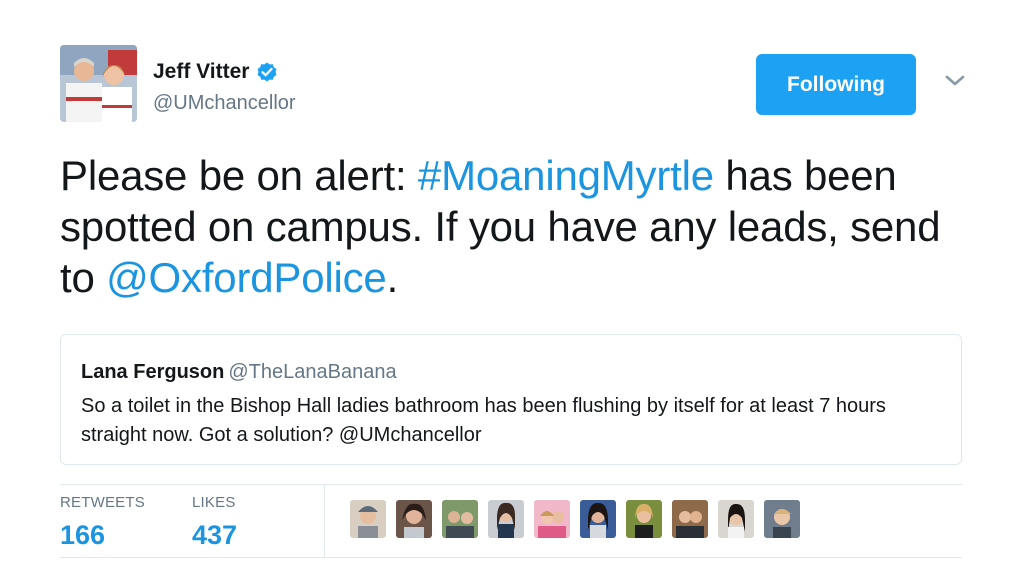 The width and height of the screenshot is (1024, 571). Describe the element at coordinates (511, 372) in the screenshot. I see `quoted-tweet-header: Lana Ferguson @TheLanaBanana` at that location.